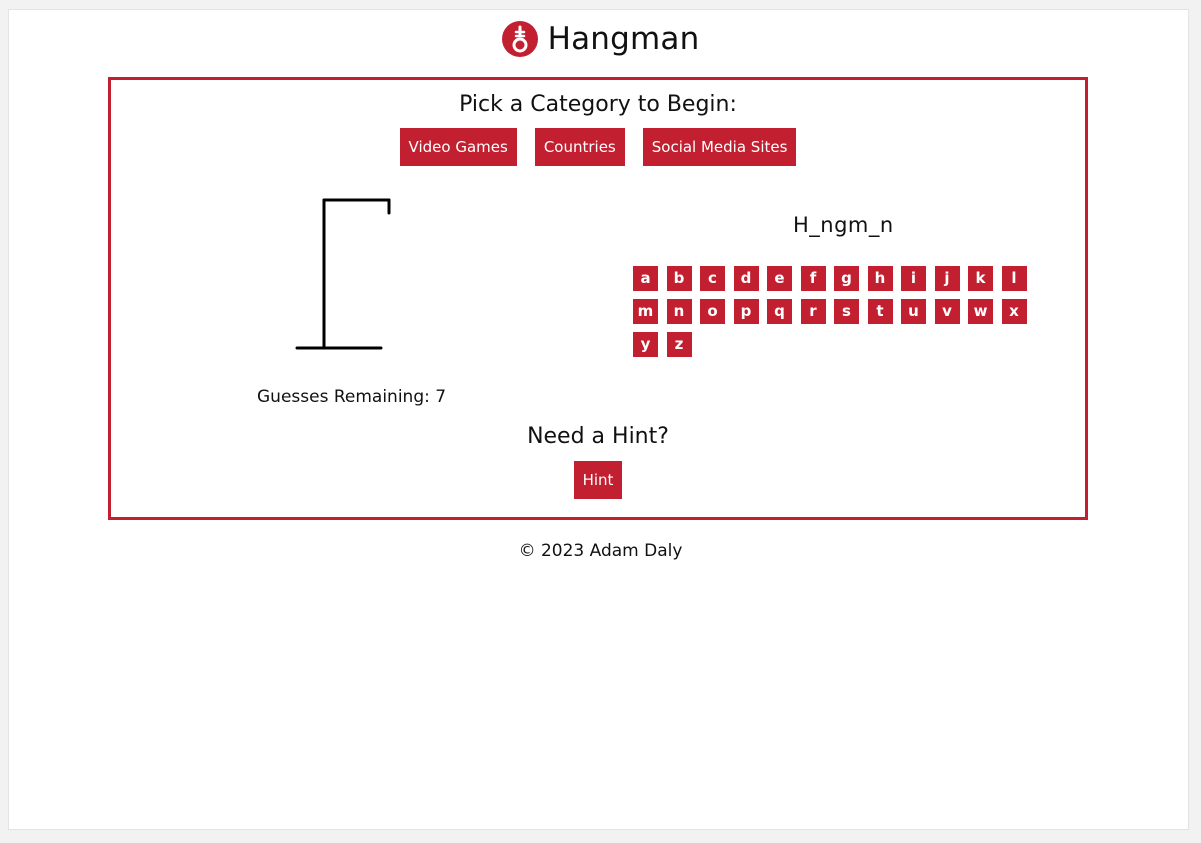  What do you see at coordinates (679, 311) in the screenshot?
I see `letter-button-n: n` at bounding box center [679, 311].